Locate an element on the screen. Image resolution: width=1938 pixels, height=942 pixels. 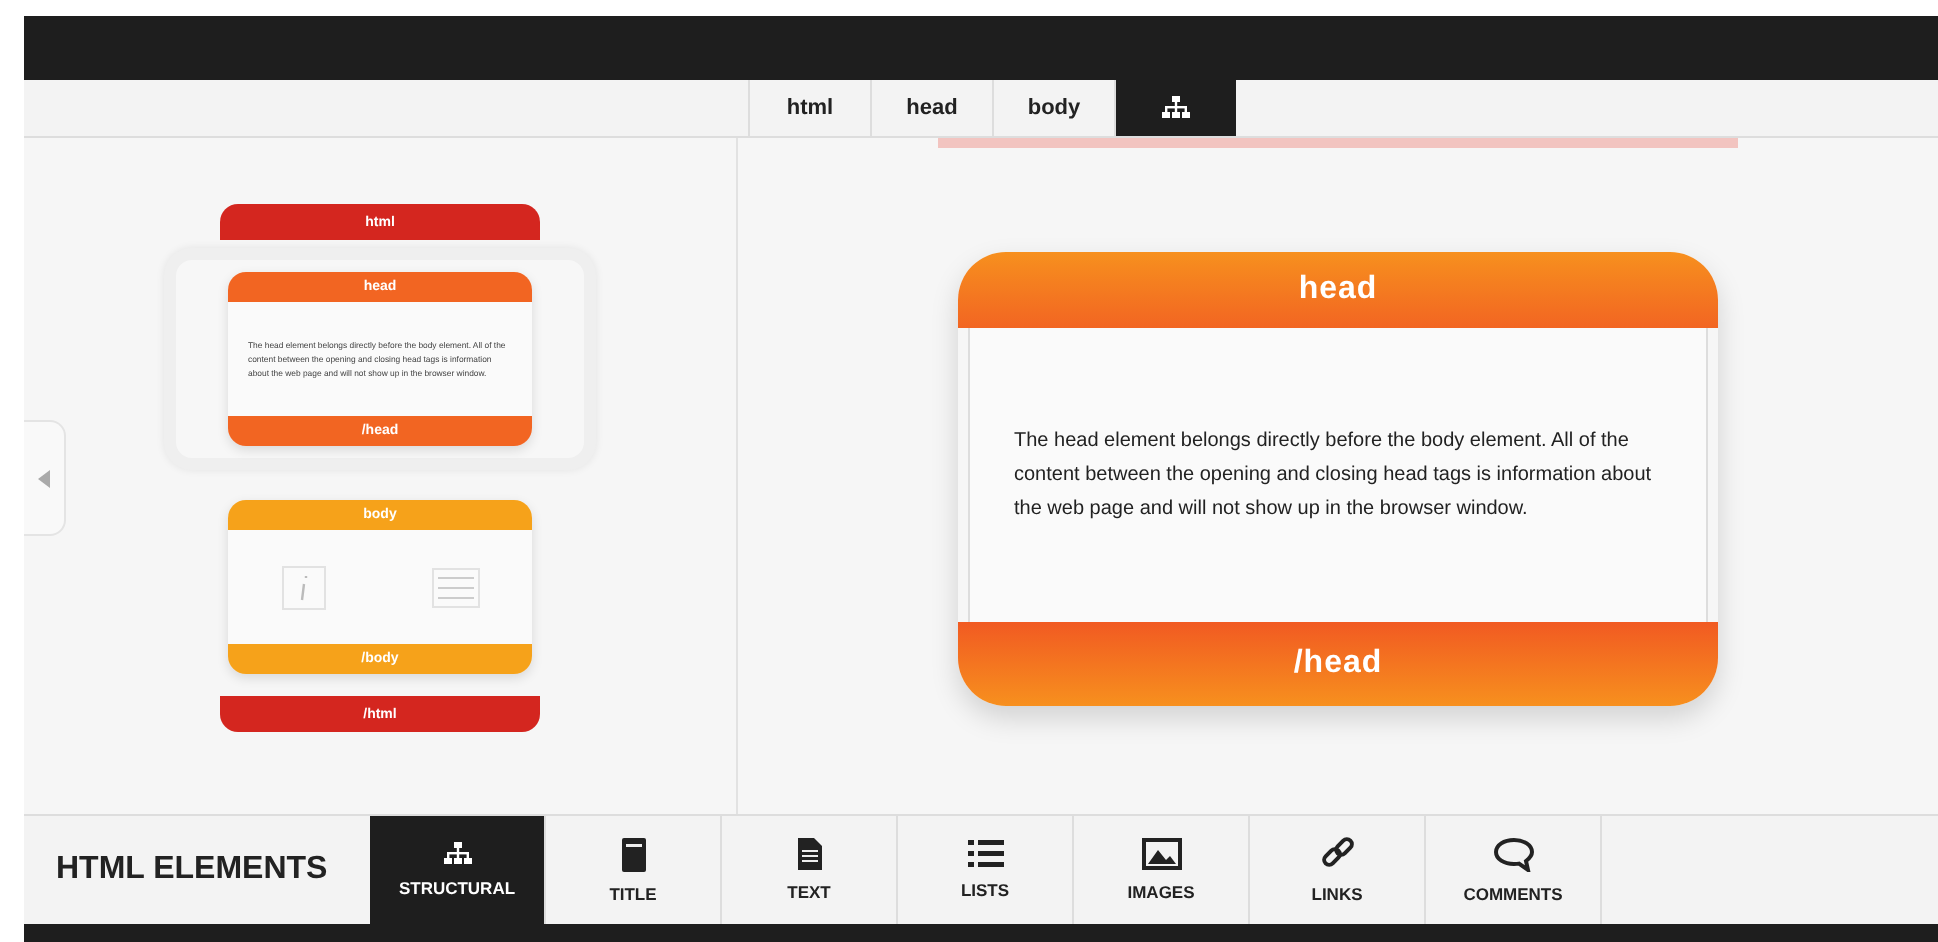
card-footer: /head is located at coordinates (1338, 664).